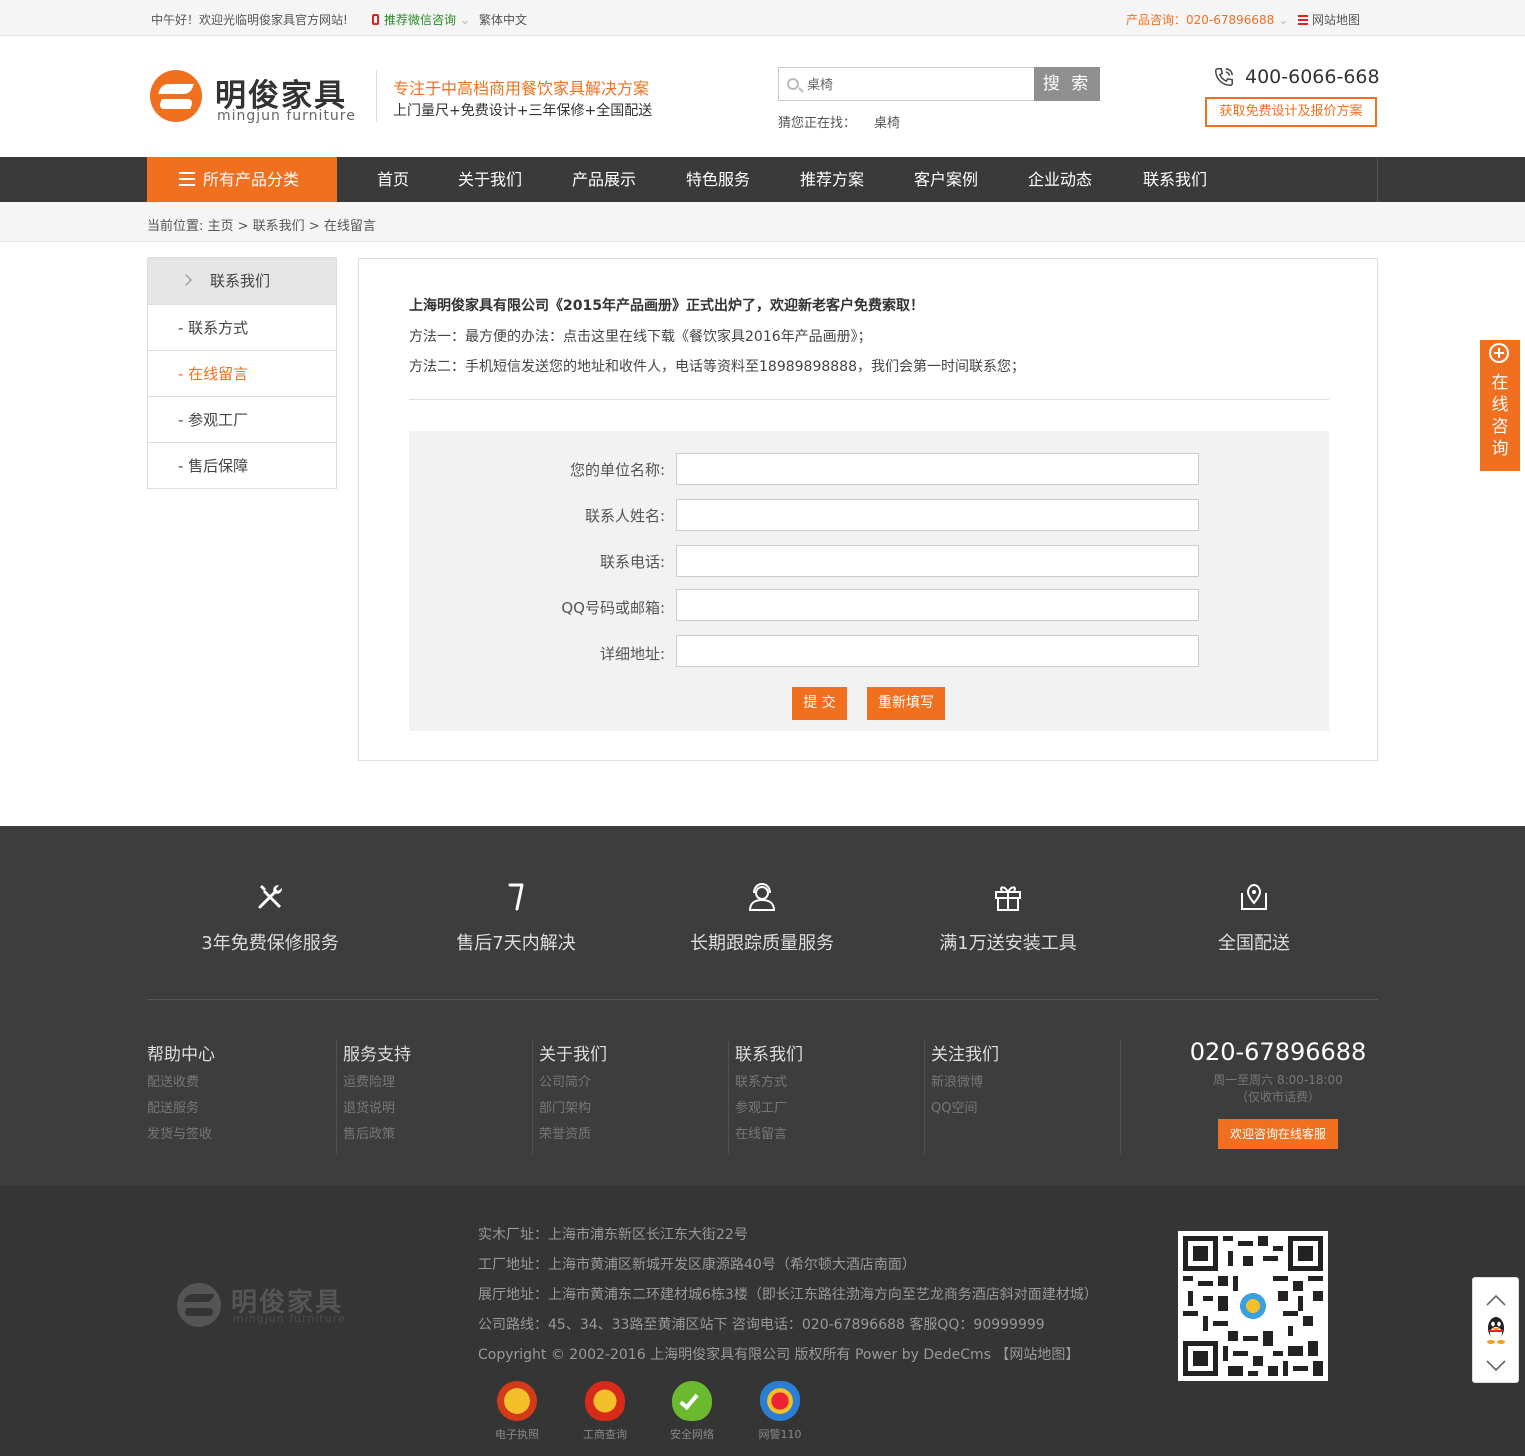  I want to click on footer-link: 联系方式, so click(829, 1082).